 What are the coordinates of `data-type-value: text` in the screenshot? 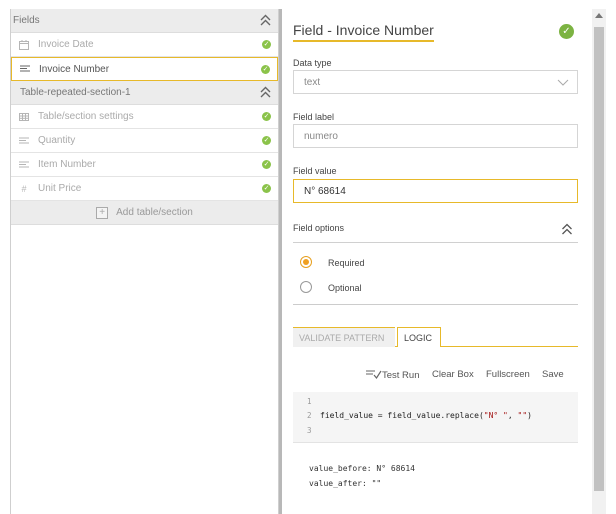 It's located at (312, 82).